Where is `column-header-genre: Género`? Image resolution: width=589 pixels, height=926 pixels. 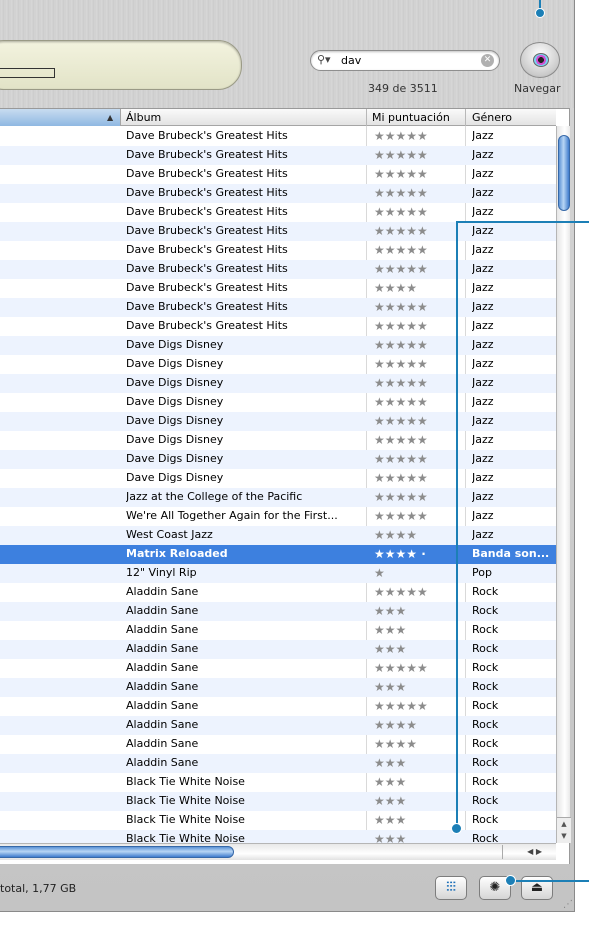 column-header-genre: Género is located at coordinates (492, 117).